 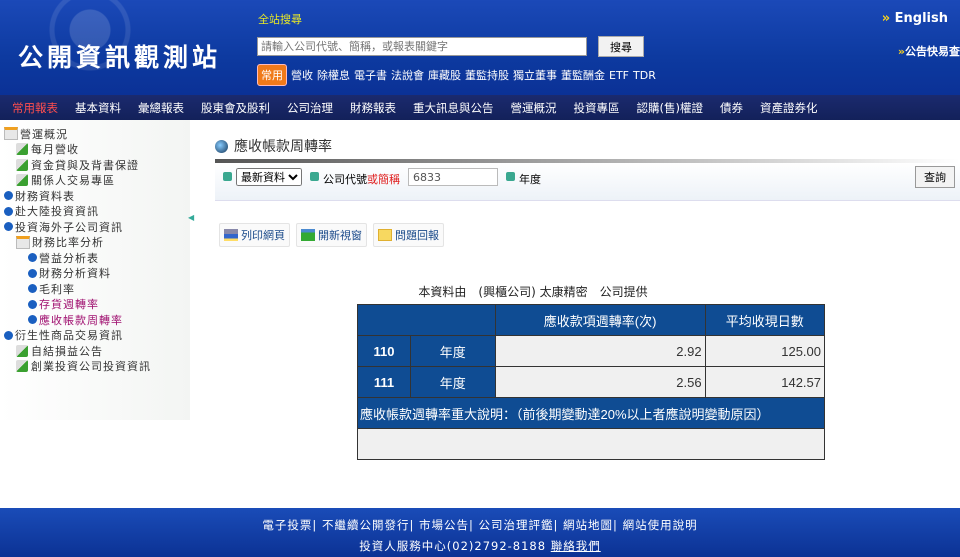 I want to click on page-title: 應收帳款周轉率, so click(x=587, y=146).